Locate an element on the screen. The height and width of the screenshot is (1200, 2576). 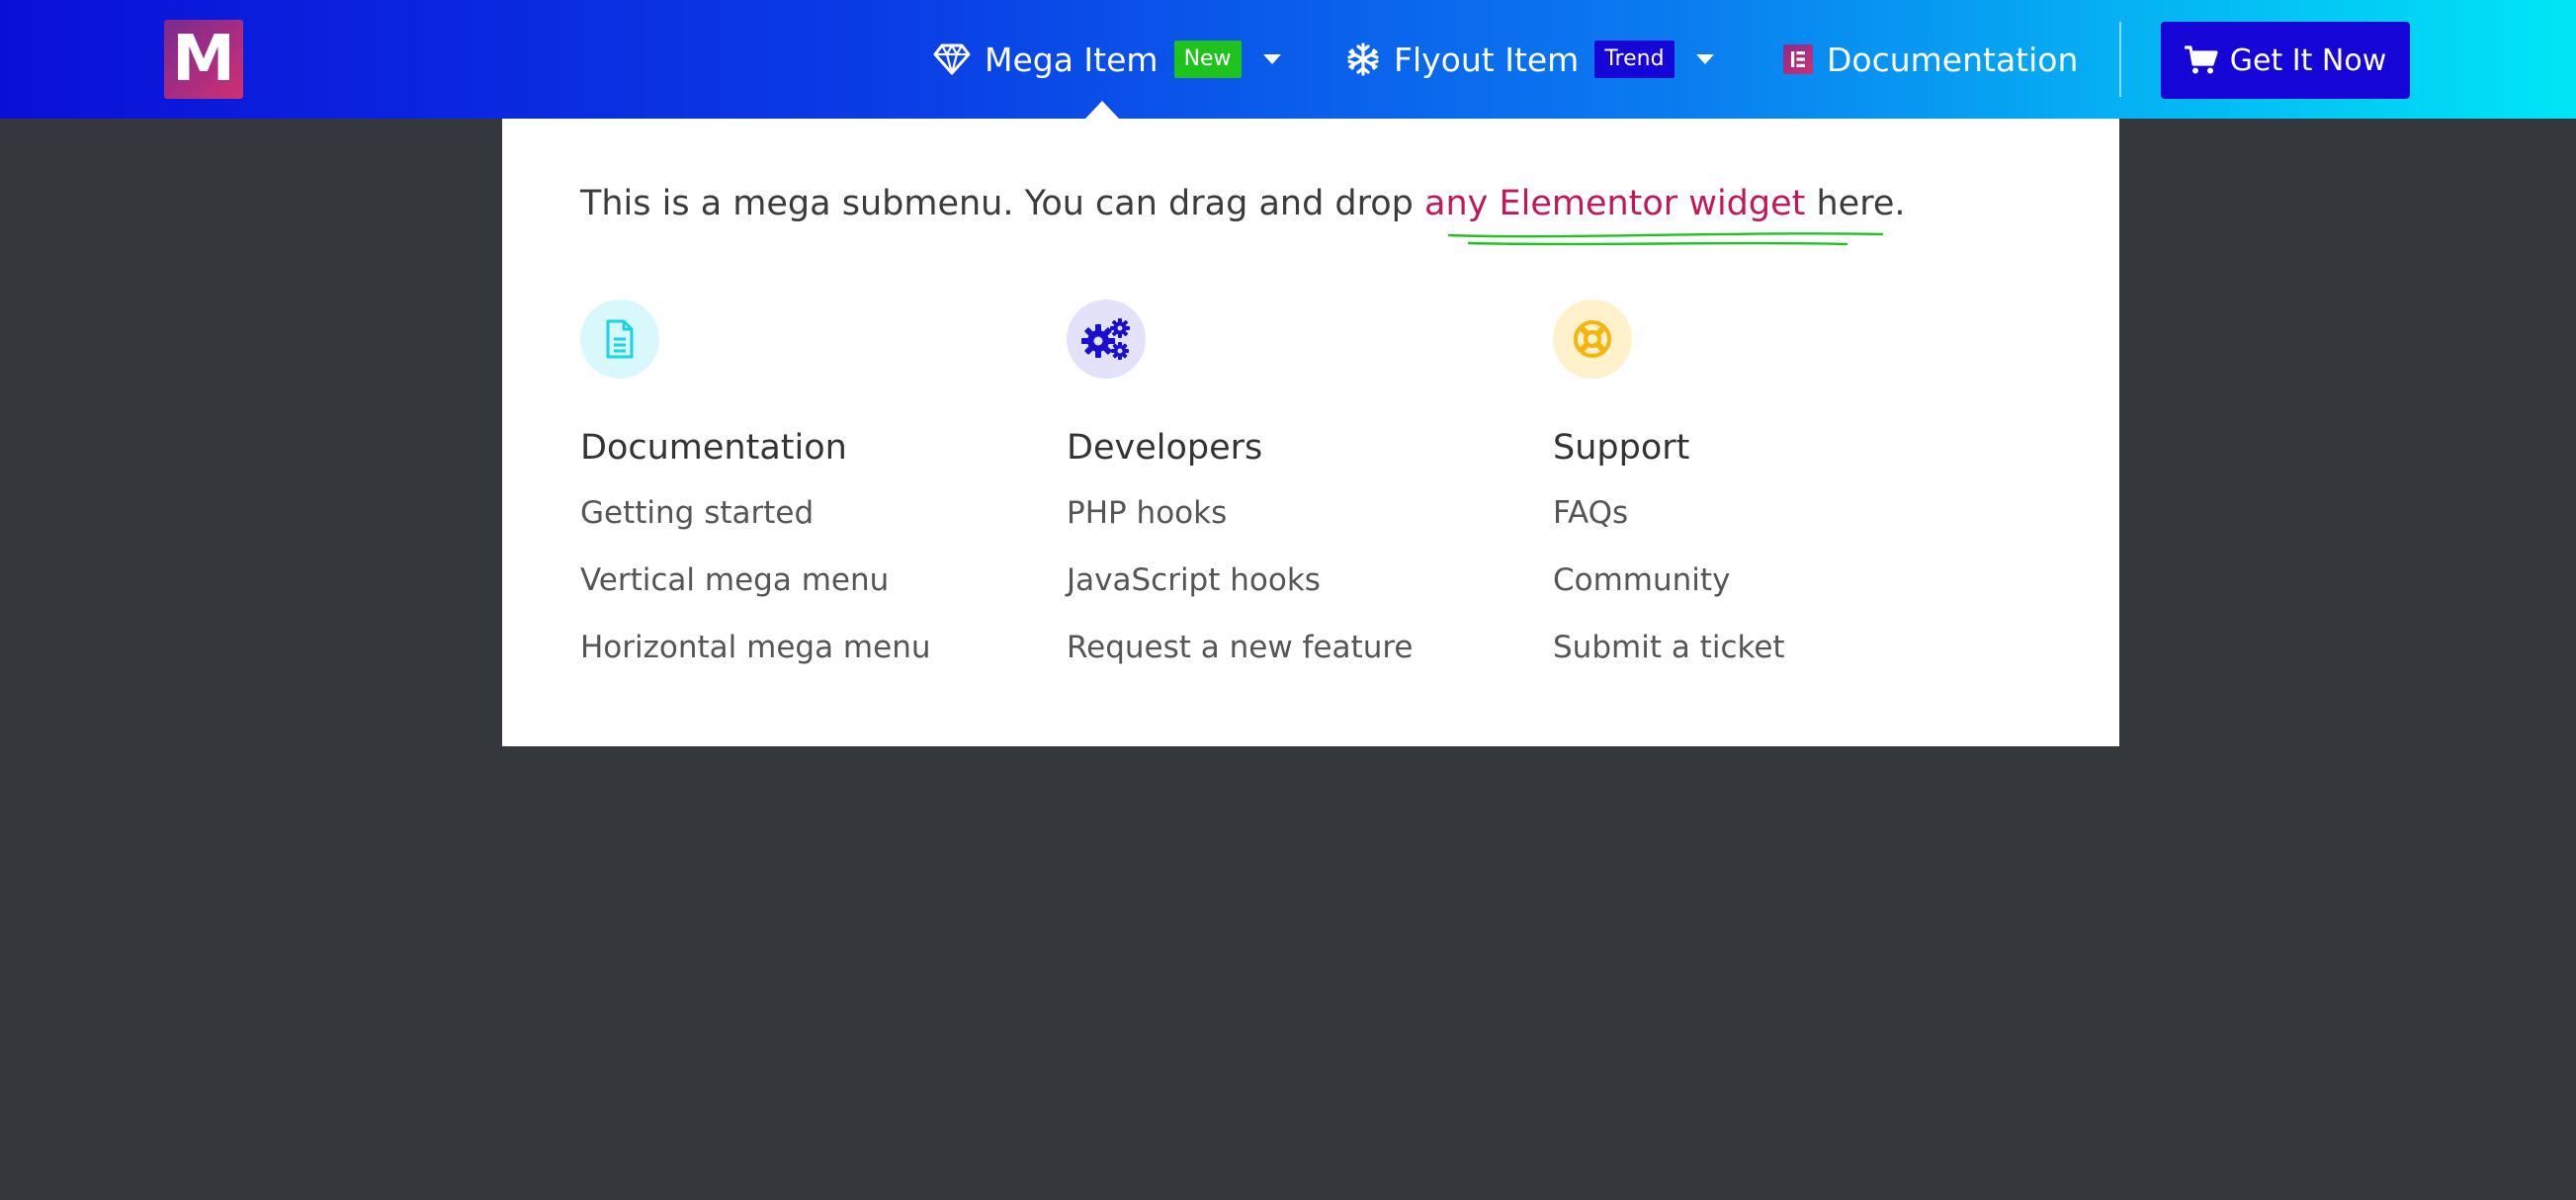
submenu-link: JavaScript hooks is located at coordinates (1240, 594).